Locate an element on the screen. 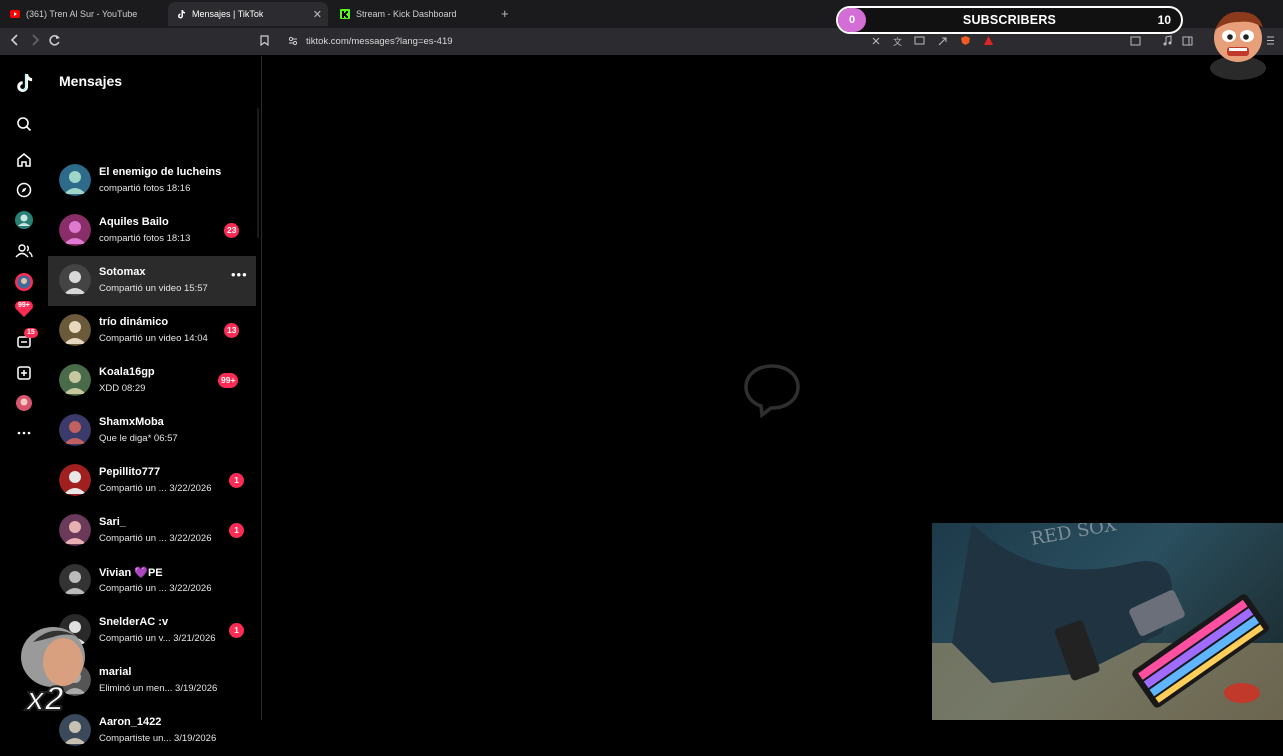 This screenshot has width=1283, height=756. conversation-name: Koala16gp is located at coordinates (127, 372).